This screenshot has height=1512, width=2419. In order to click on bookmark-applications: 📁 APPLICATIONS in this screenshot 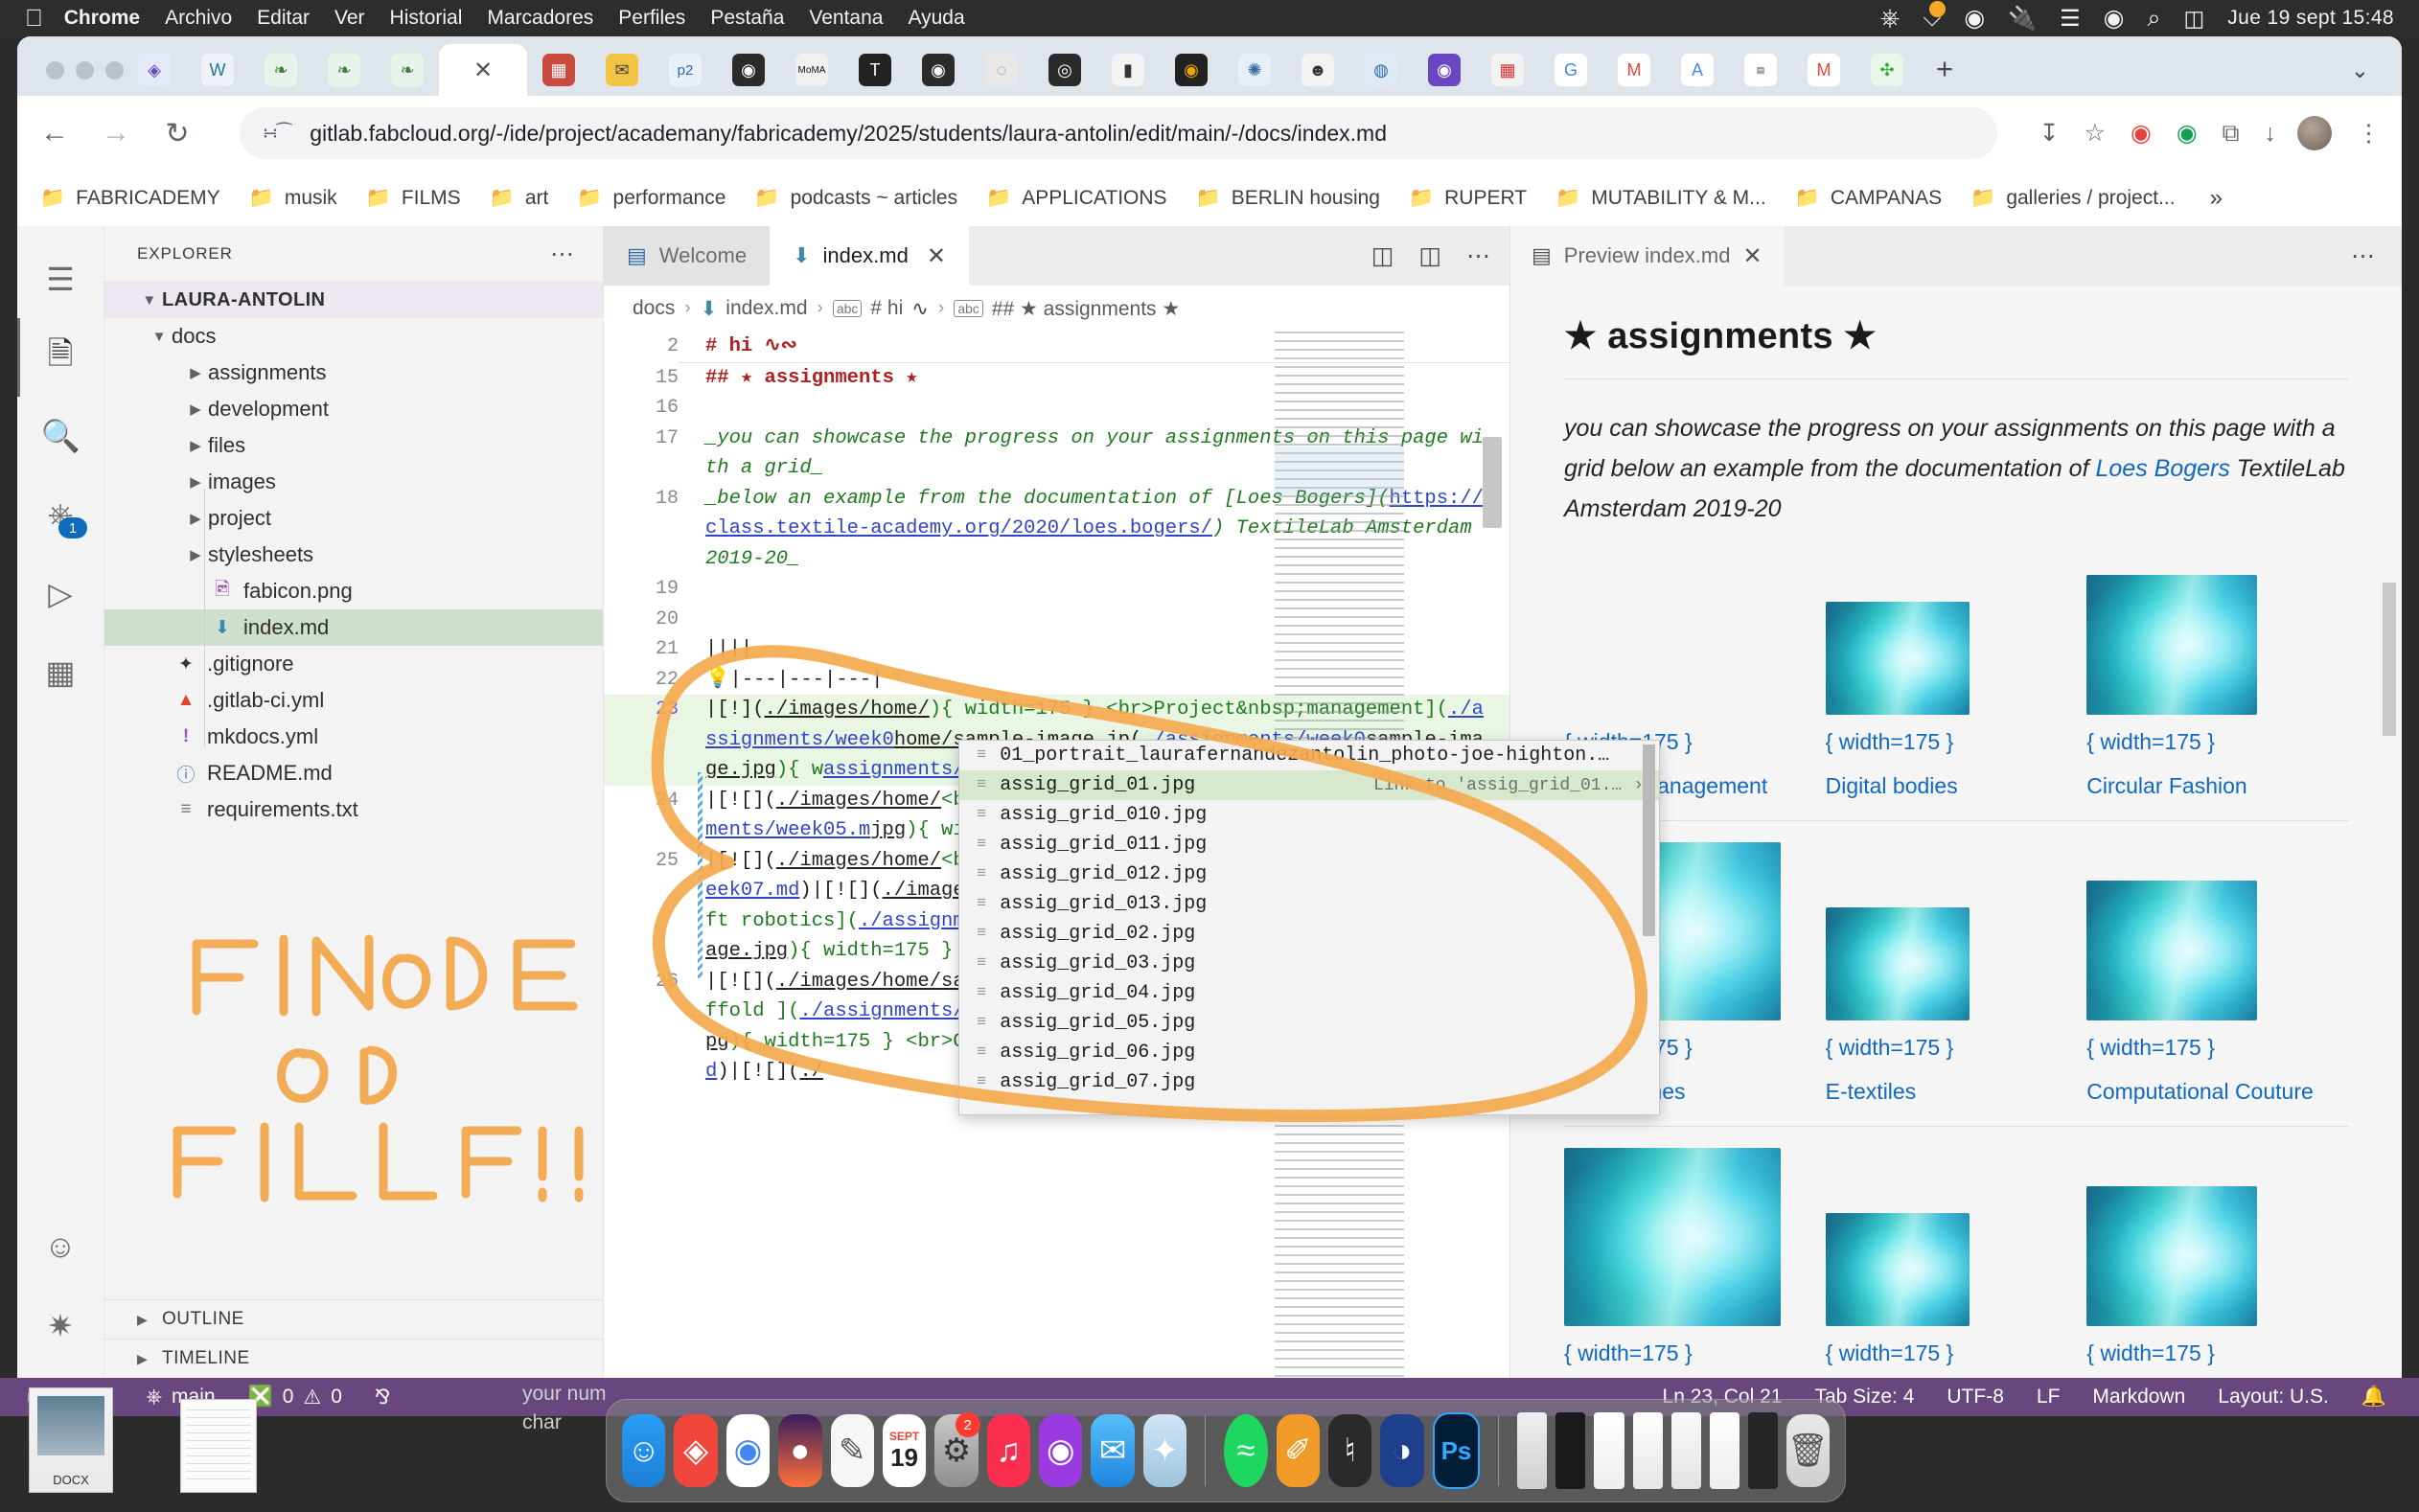, I will do `click(1076, 198)`.